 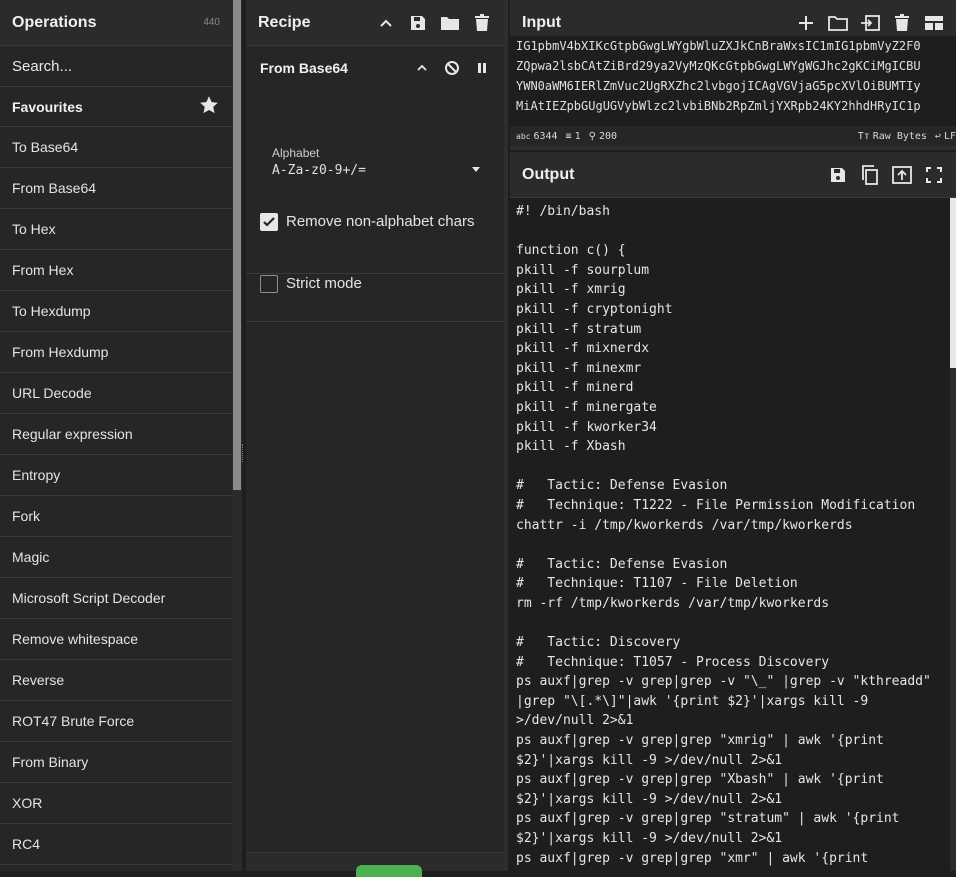 I want to click on pin-icon: ⚲, so click(x=592, y=136).